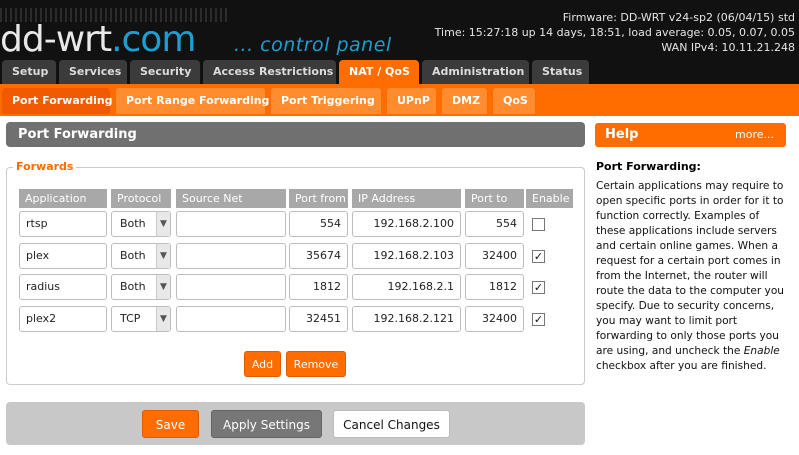 The height and width of the screenshot is (455, 799). Describe the element at coordinates (318, 224) in the screenshot. I see `port-from-field: 554` at that location.